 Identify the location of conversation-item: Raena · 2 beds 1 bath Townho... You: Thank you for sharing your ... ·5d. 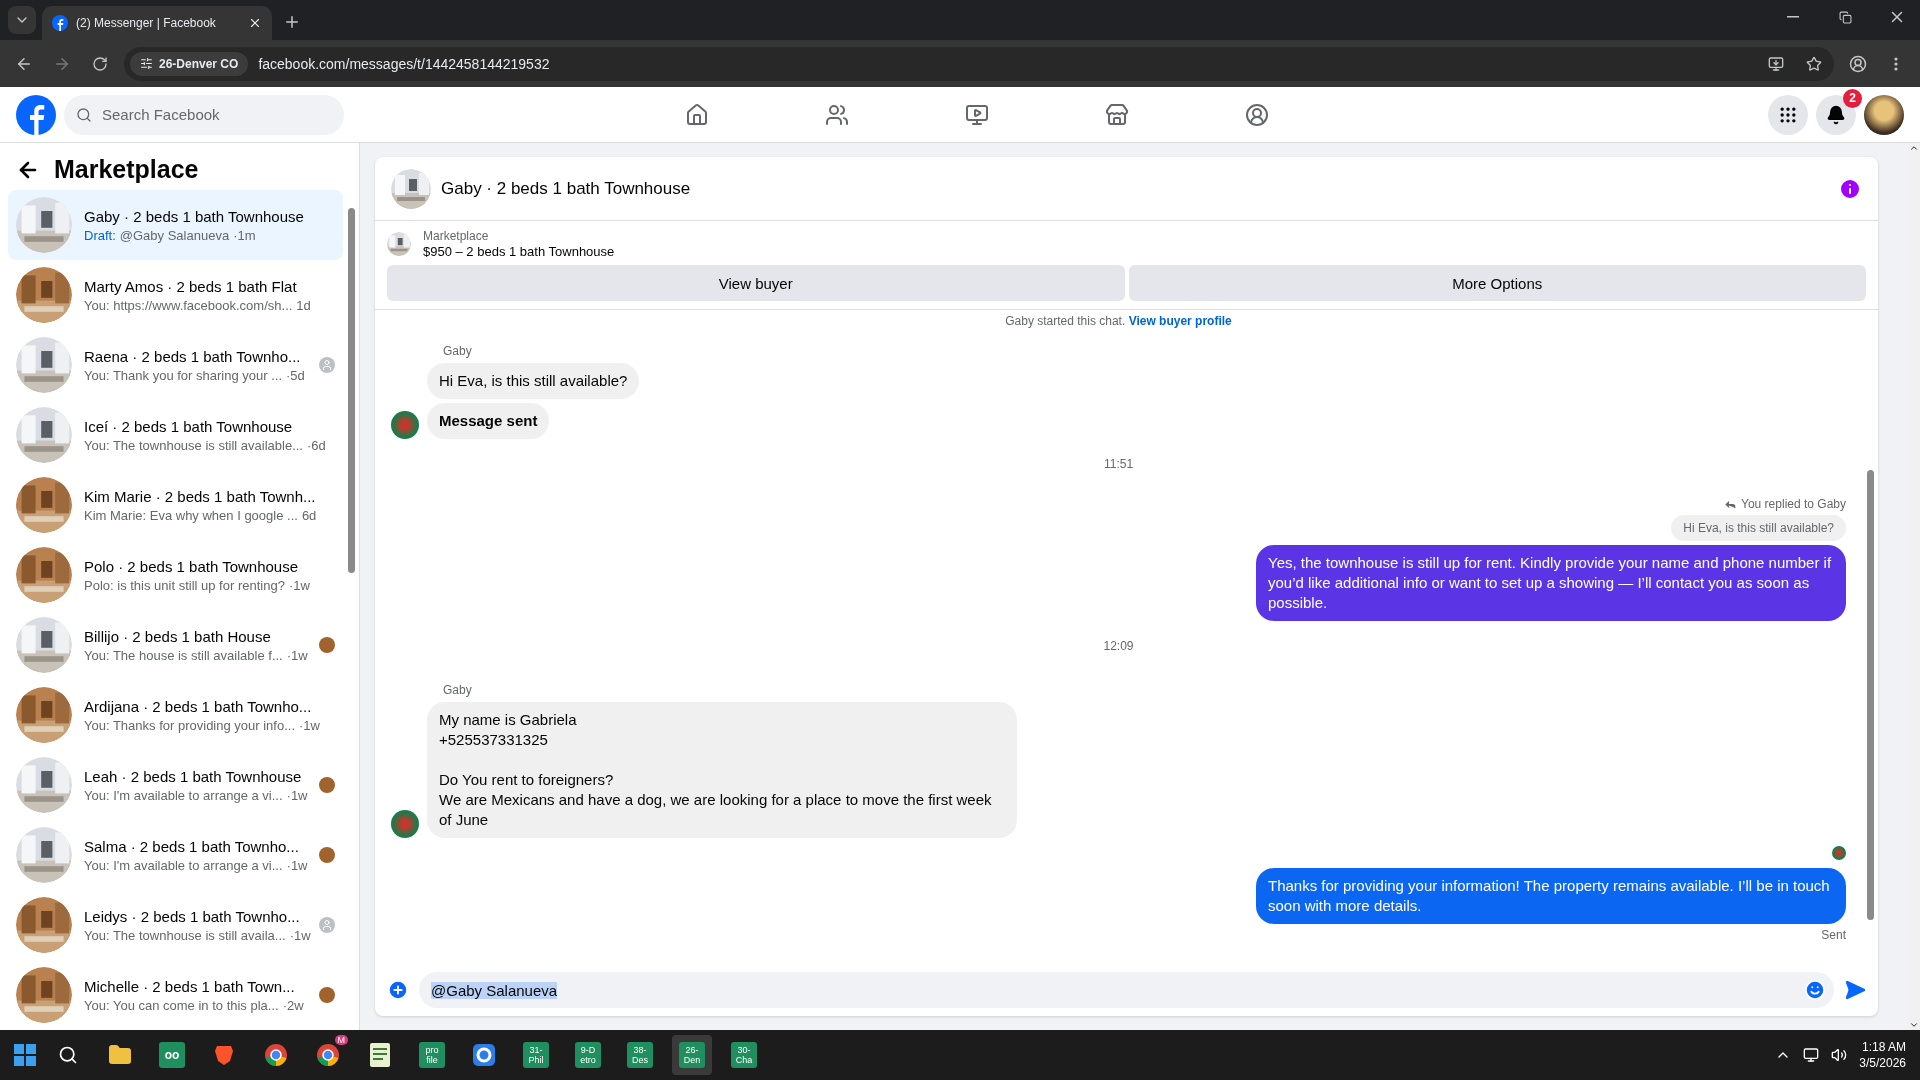
(175, 365).